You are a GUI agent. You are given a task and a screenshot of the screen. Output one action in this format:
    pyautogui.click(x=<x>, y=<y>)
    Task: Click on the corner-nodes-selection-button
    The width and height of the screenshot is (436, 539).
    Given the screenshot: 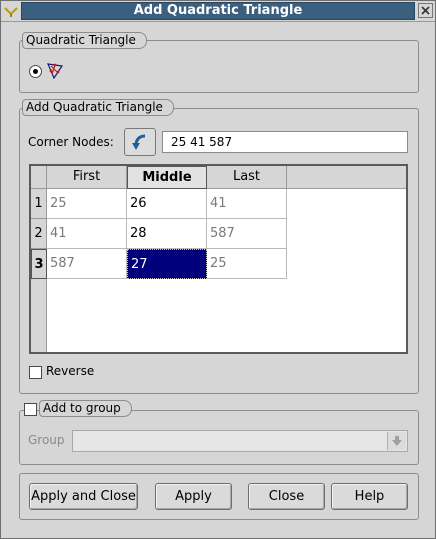 What is the action you would take?
    pyautogui.click(x=140, y=142)
    